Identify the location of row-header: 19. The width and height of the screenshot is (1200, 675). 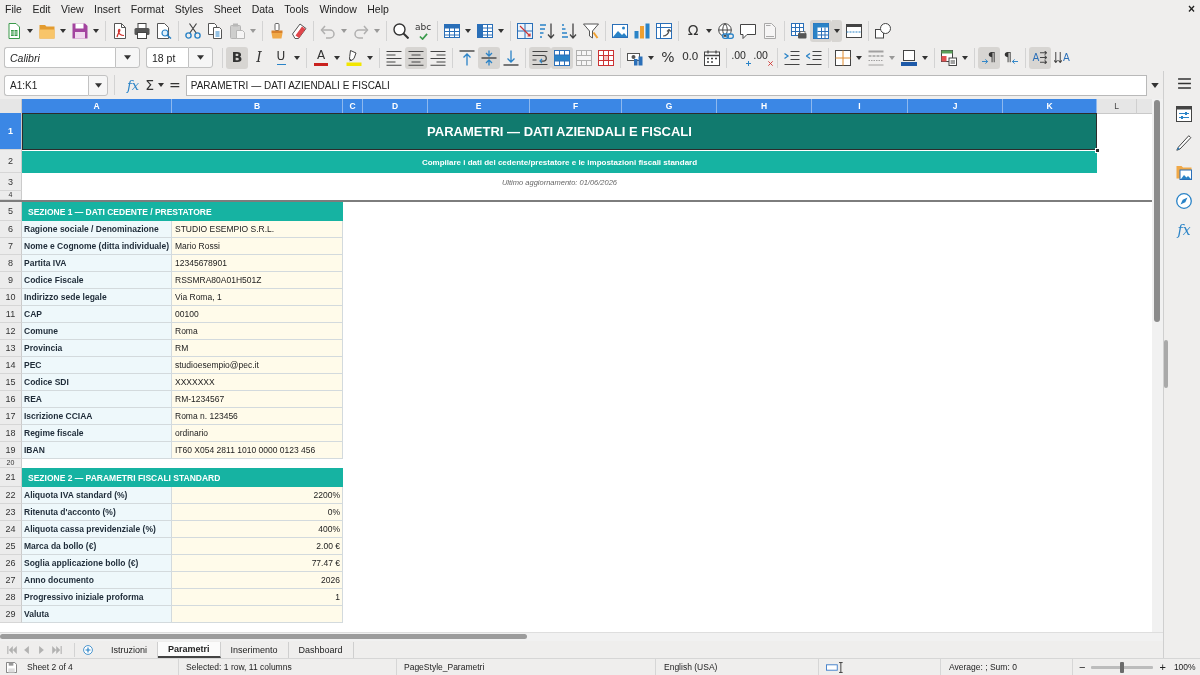
(11, 450).